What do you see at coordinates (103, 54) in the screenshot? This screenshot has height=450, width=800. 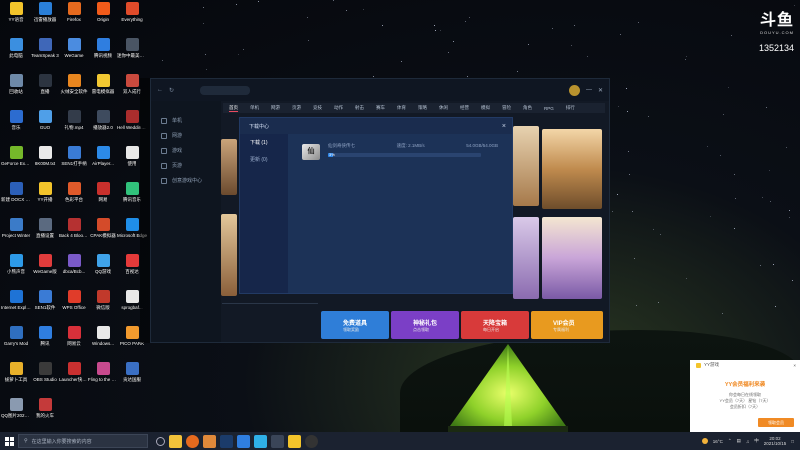 I see `desktop-icon: 腾讯视频` at bounding box center [103, 54].